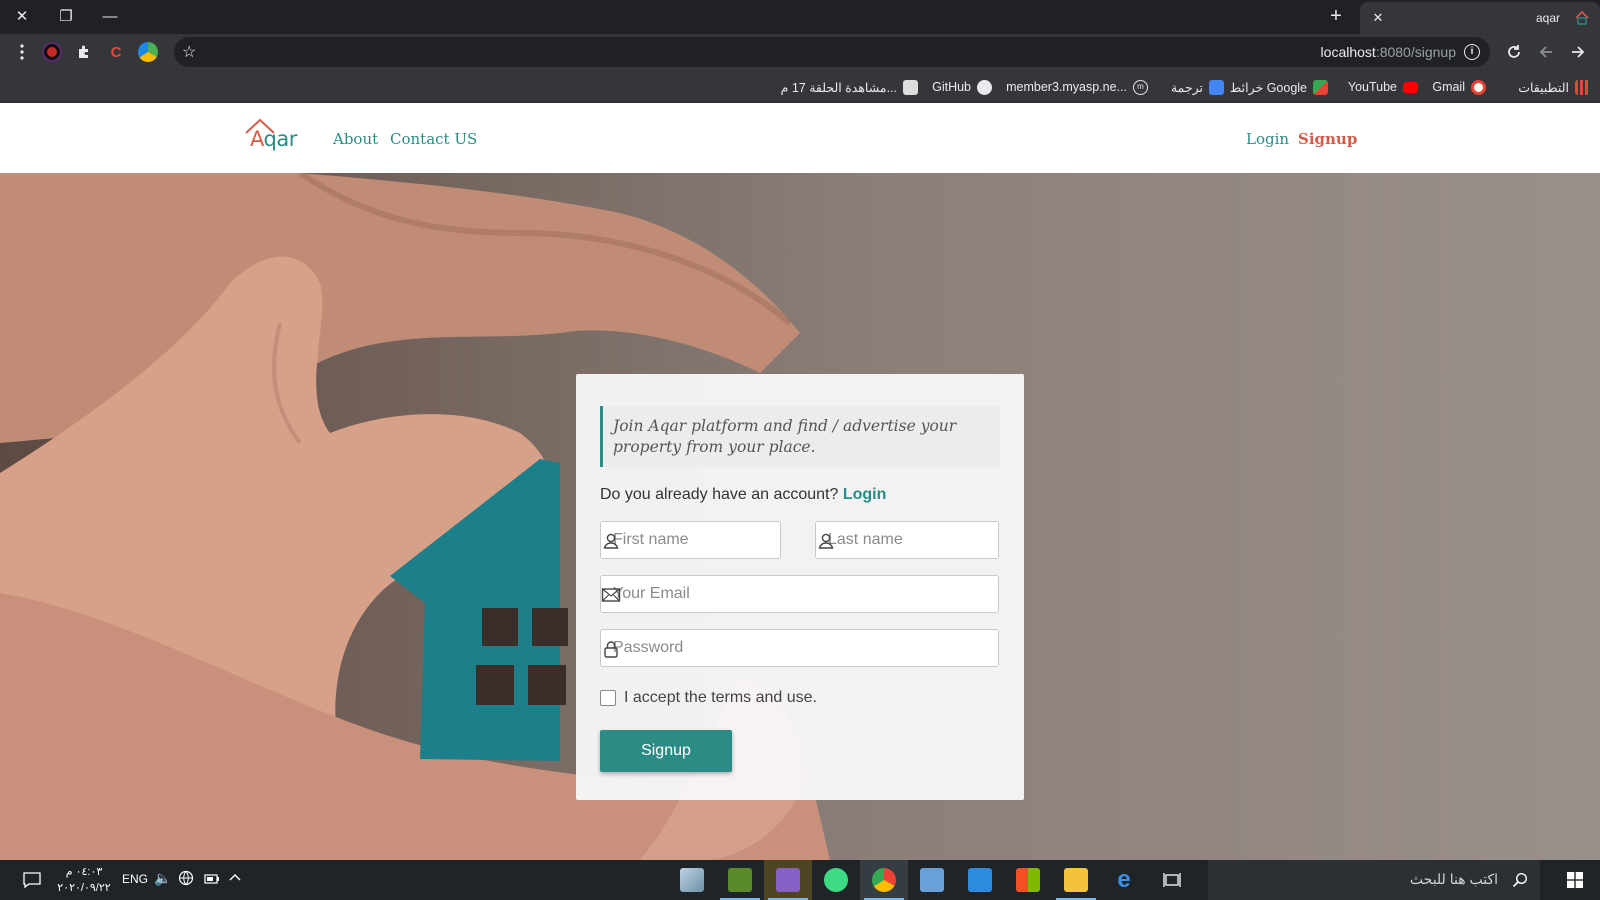 Image resolution: width=1600 pixels, height=900 pixels. Describe the element at coordinates (1378, 18) in the screenshot. I see `tab-close-icon: ✕` at that location.